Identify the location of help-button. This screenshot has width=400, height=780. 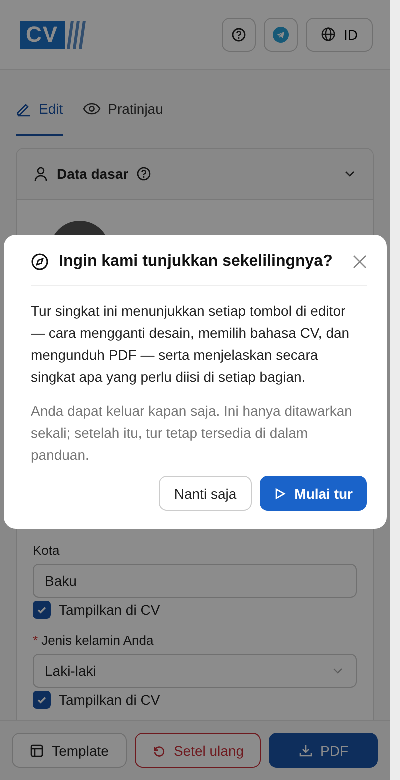
(239, 35).